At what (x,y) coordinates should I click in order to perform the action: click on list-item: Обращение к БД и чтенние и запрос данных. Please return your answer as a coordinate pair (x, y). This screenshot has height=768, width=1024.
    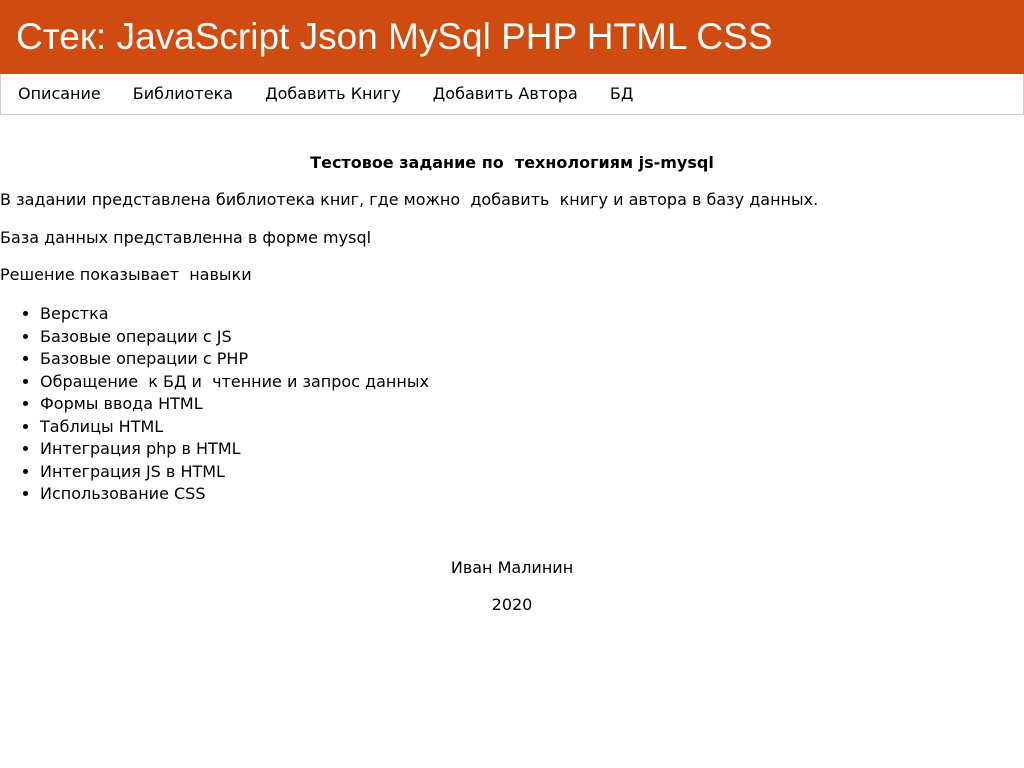
    Looking at the image, I should click on (234, 382).